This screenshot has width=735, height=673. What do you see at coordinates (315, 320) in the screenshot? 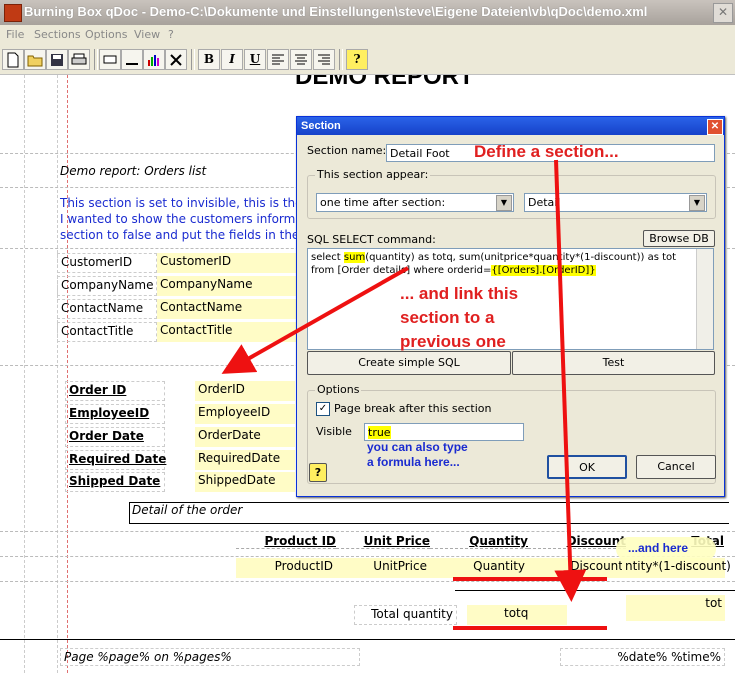
I see `link-arrow` at bounding box center [315, 320].